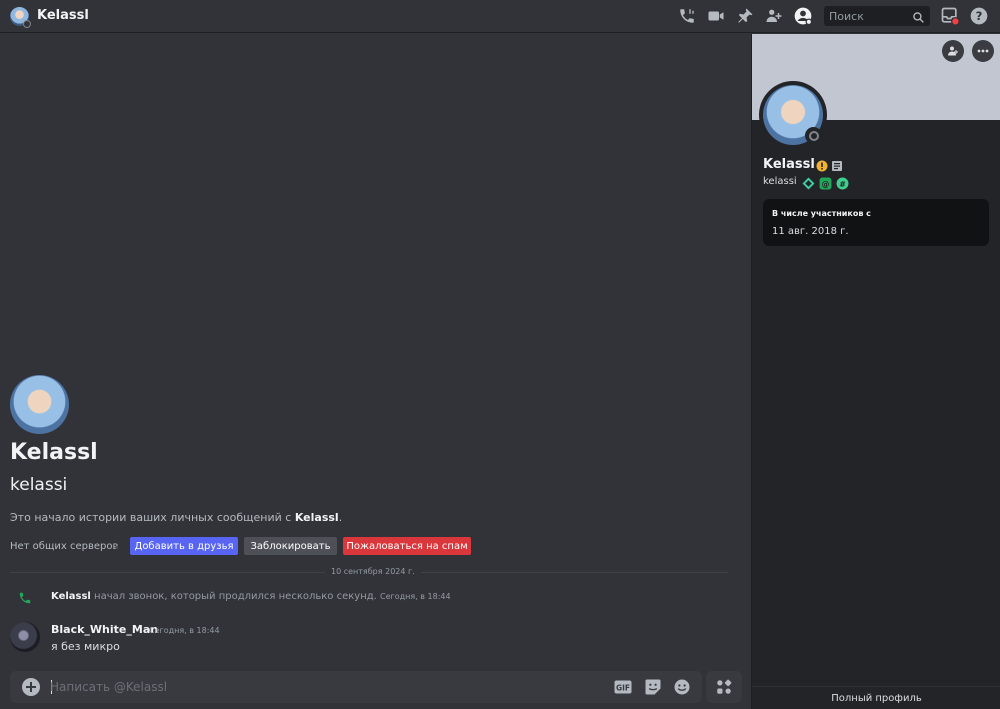 The height and width of the screenshot is (709, 1000). What do you see at coordinates (54, 452) in the screenshot?
I see `profile-display-name: Kelassl` at bounding box center [54, 452].